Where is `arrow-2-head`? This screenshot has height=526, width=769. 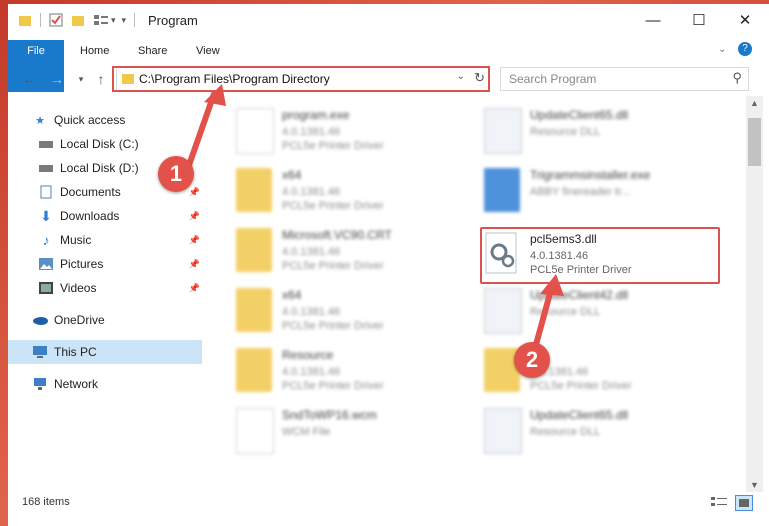 arrow-2-head is located at coordinates (552, 285).